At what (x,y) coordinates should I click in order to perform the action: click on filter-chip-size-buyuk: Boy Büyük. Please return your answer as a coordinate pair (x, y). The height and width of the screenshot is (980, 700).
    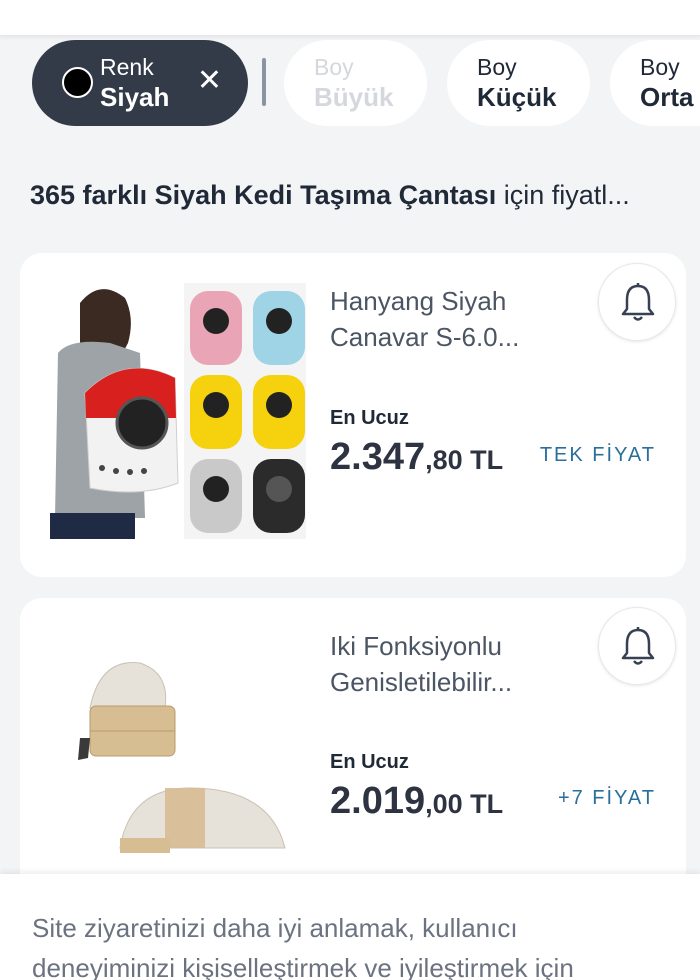
    Looking at the image, I should click on (355, 83).